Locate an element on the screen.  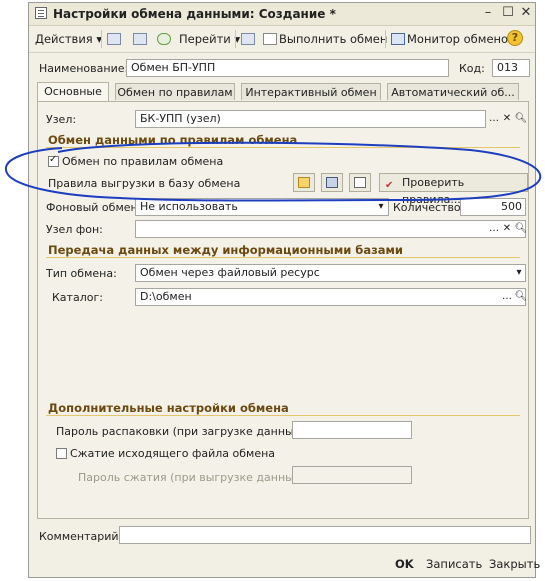
report-icon is located at coordinates (360, 182).